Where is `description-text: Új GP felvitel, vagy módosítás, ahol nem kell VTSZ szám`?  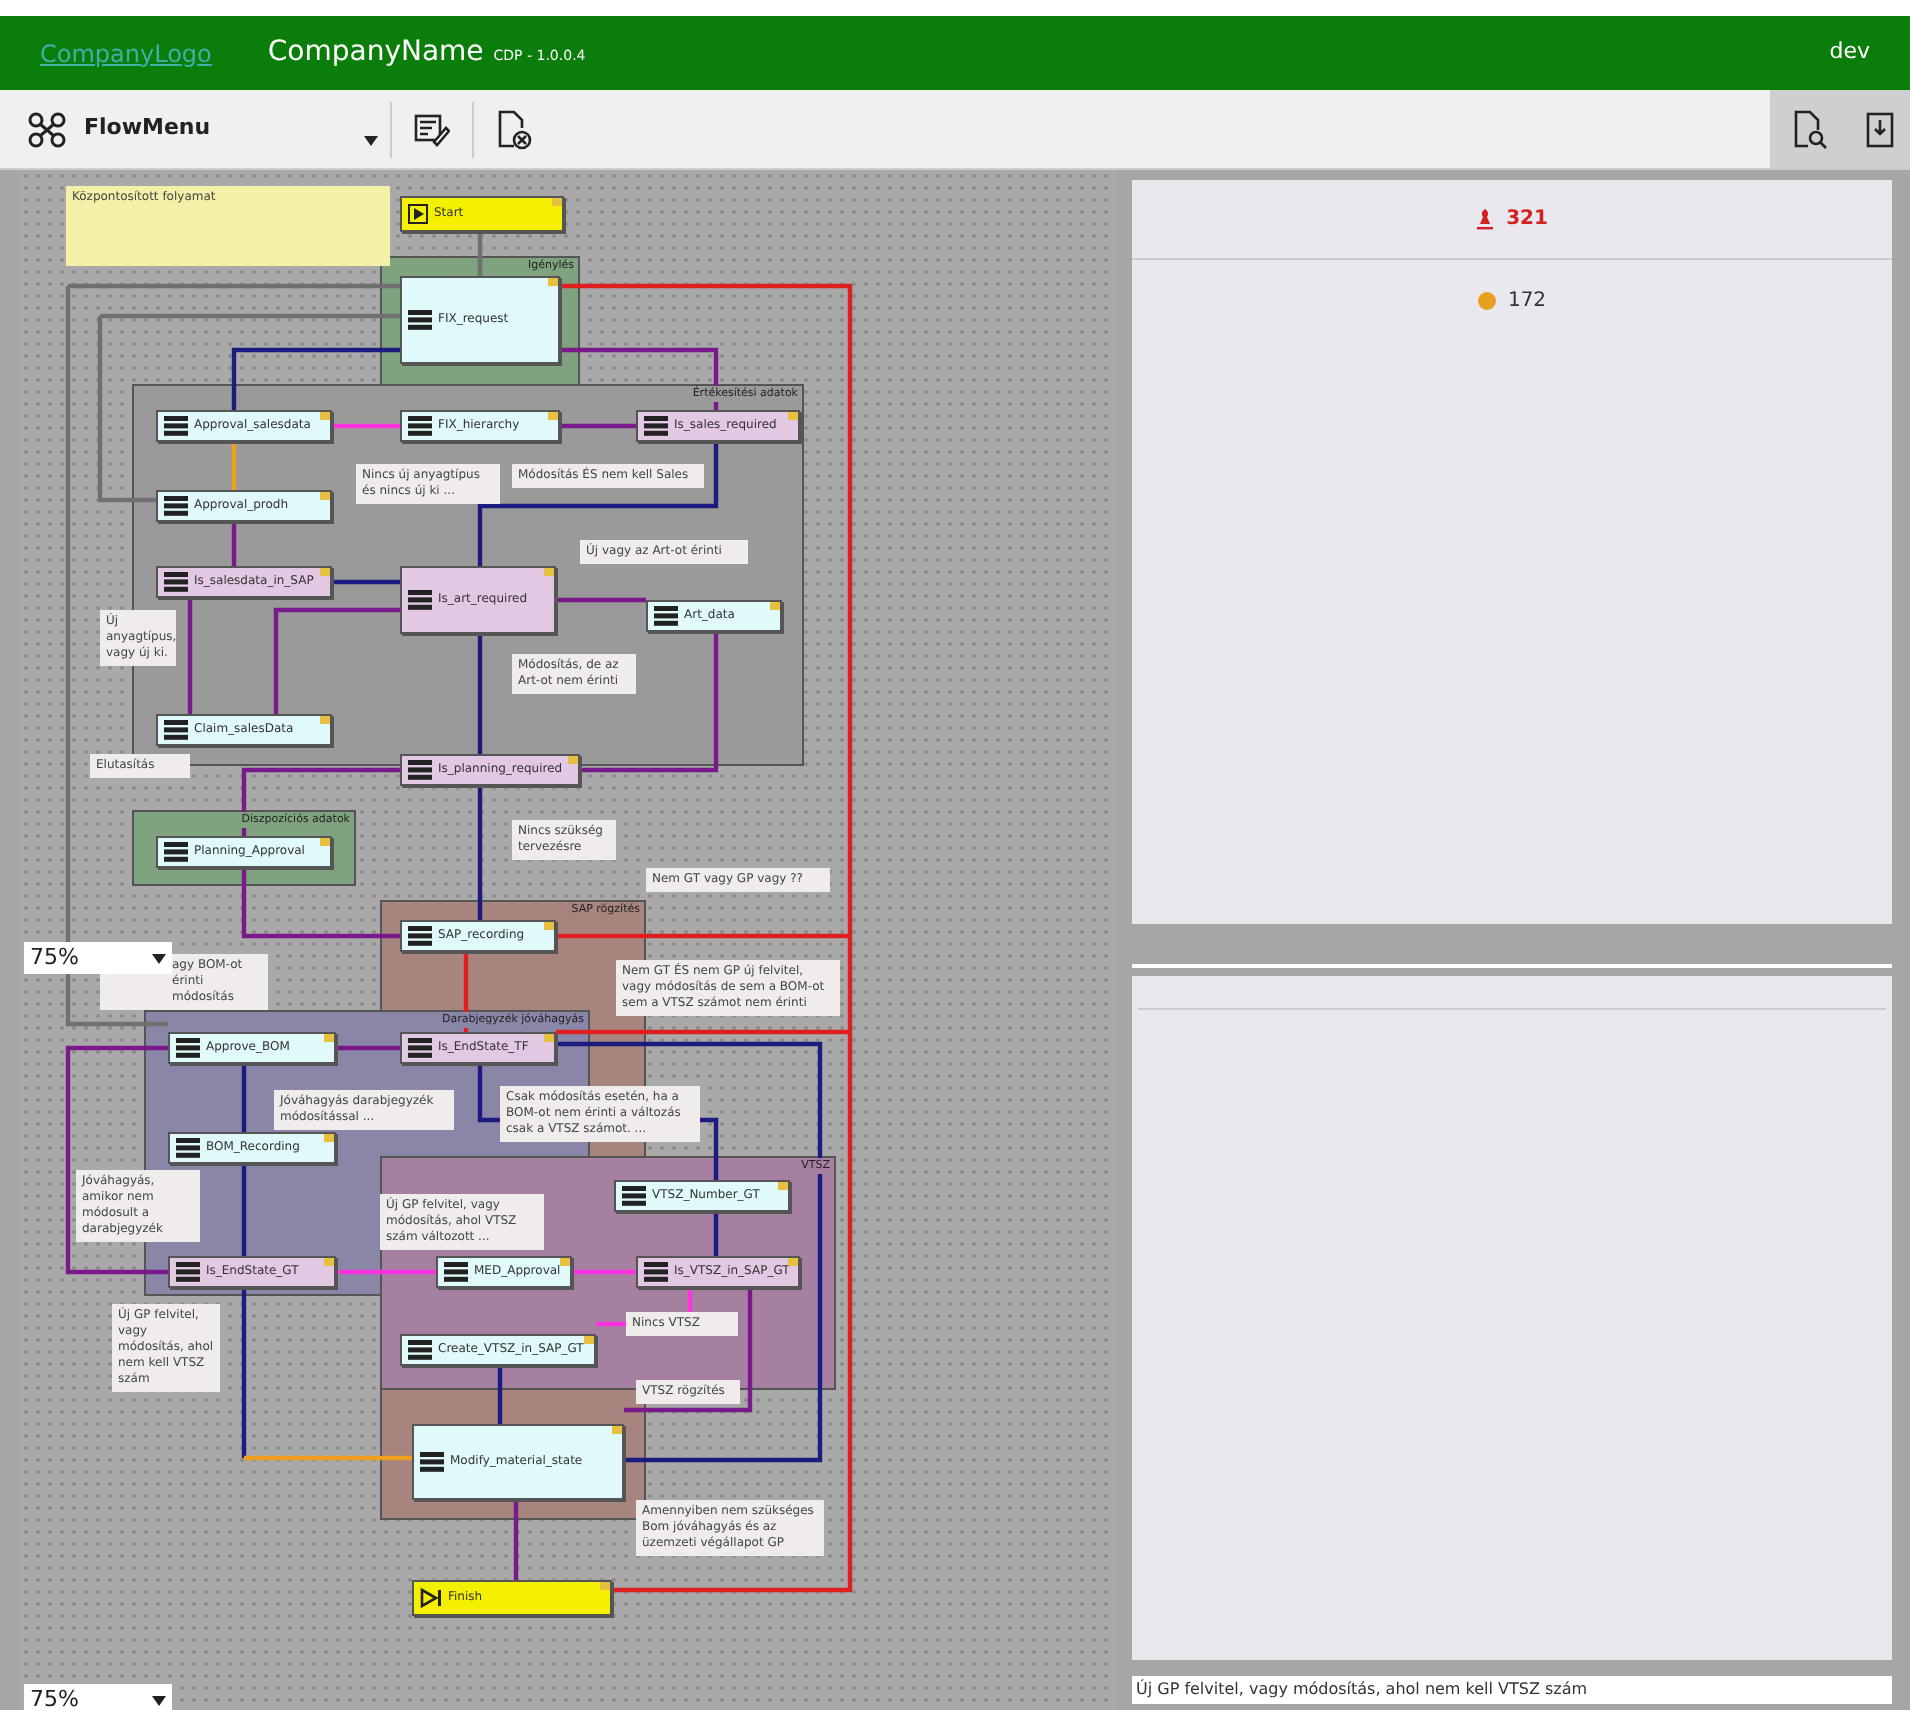
description-text: Új GP felvitel, vagy módosítás, ahol nem kell VTSZ szám is located at coordinates (1512, 1690).